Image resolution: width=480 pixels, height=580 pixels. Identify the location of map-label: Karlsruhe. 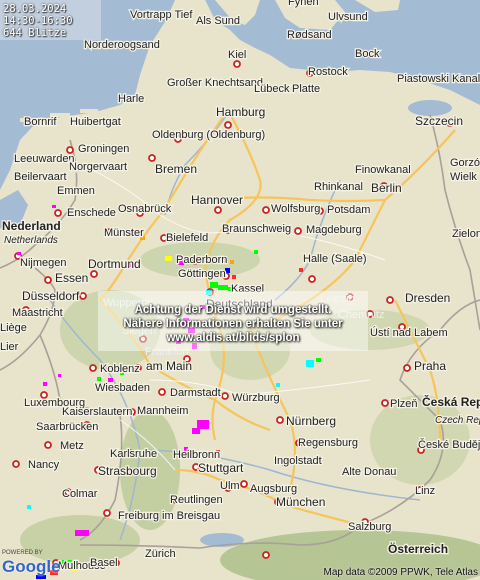
(133, 454).